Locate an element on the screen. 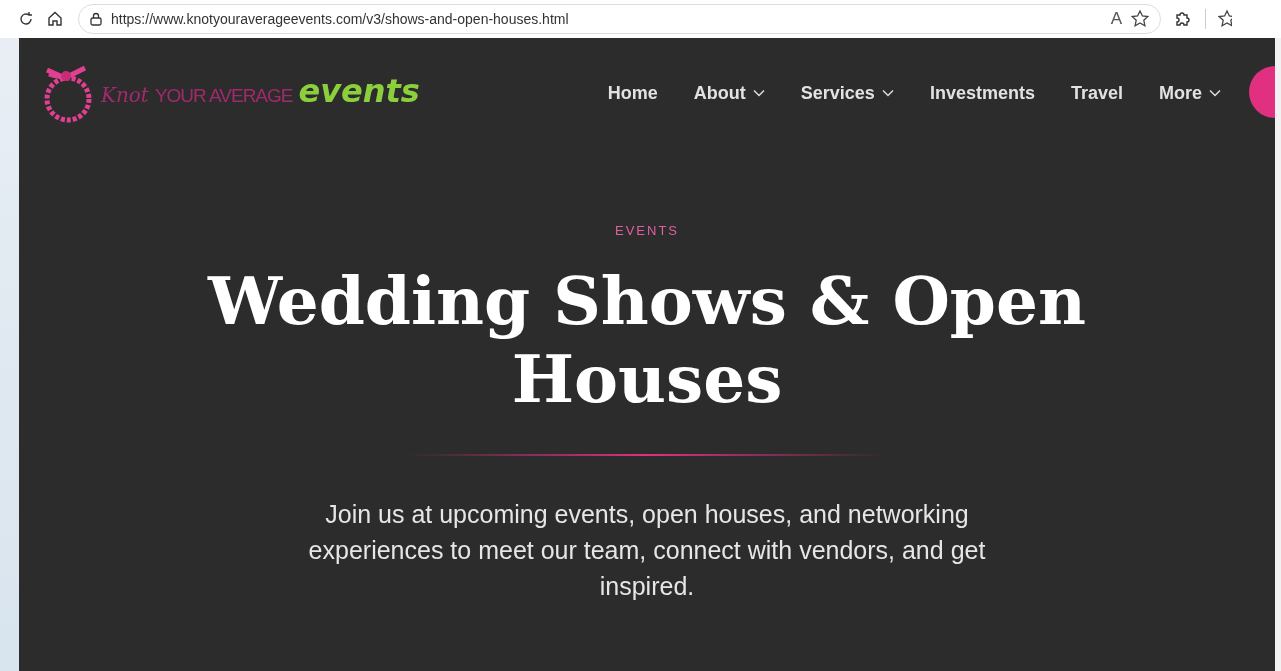 This screenshot has height=671, width=1281. nav-link: Investments is located at coordinates (982, 93).